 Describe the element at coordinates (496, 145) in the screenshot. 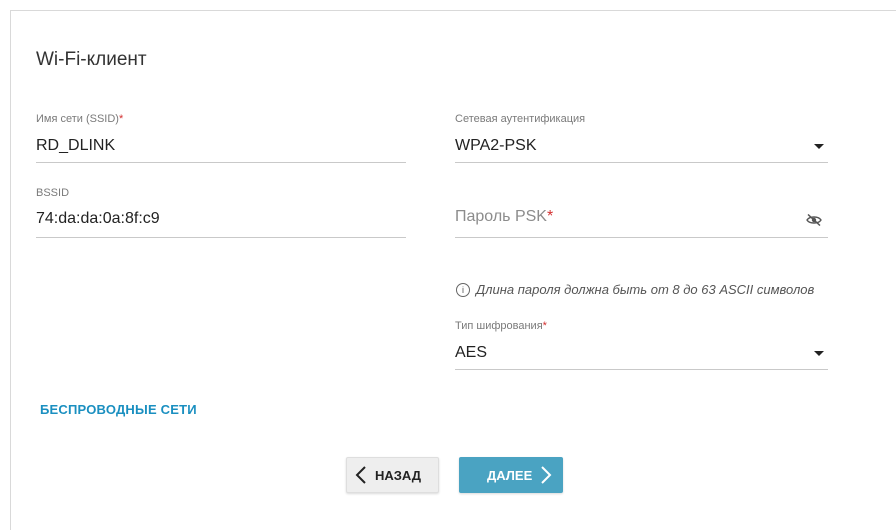

I see `auth-value: WPA2-PSK` at that location.